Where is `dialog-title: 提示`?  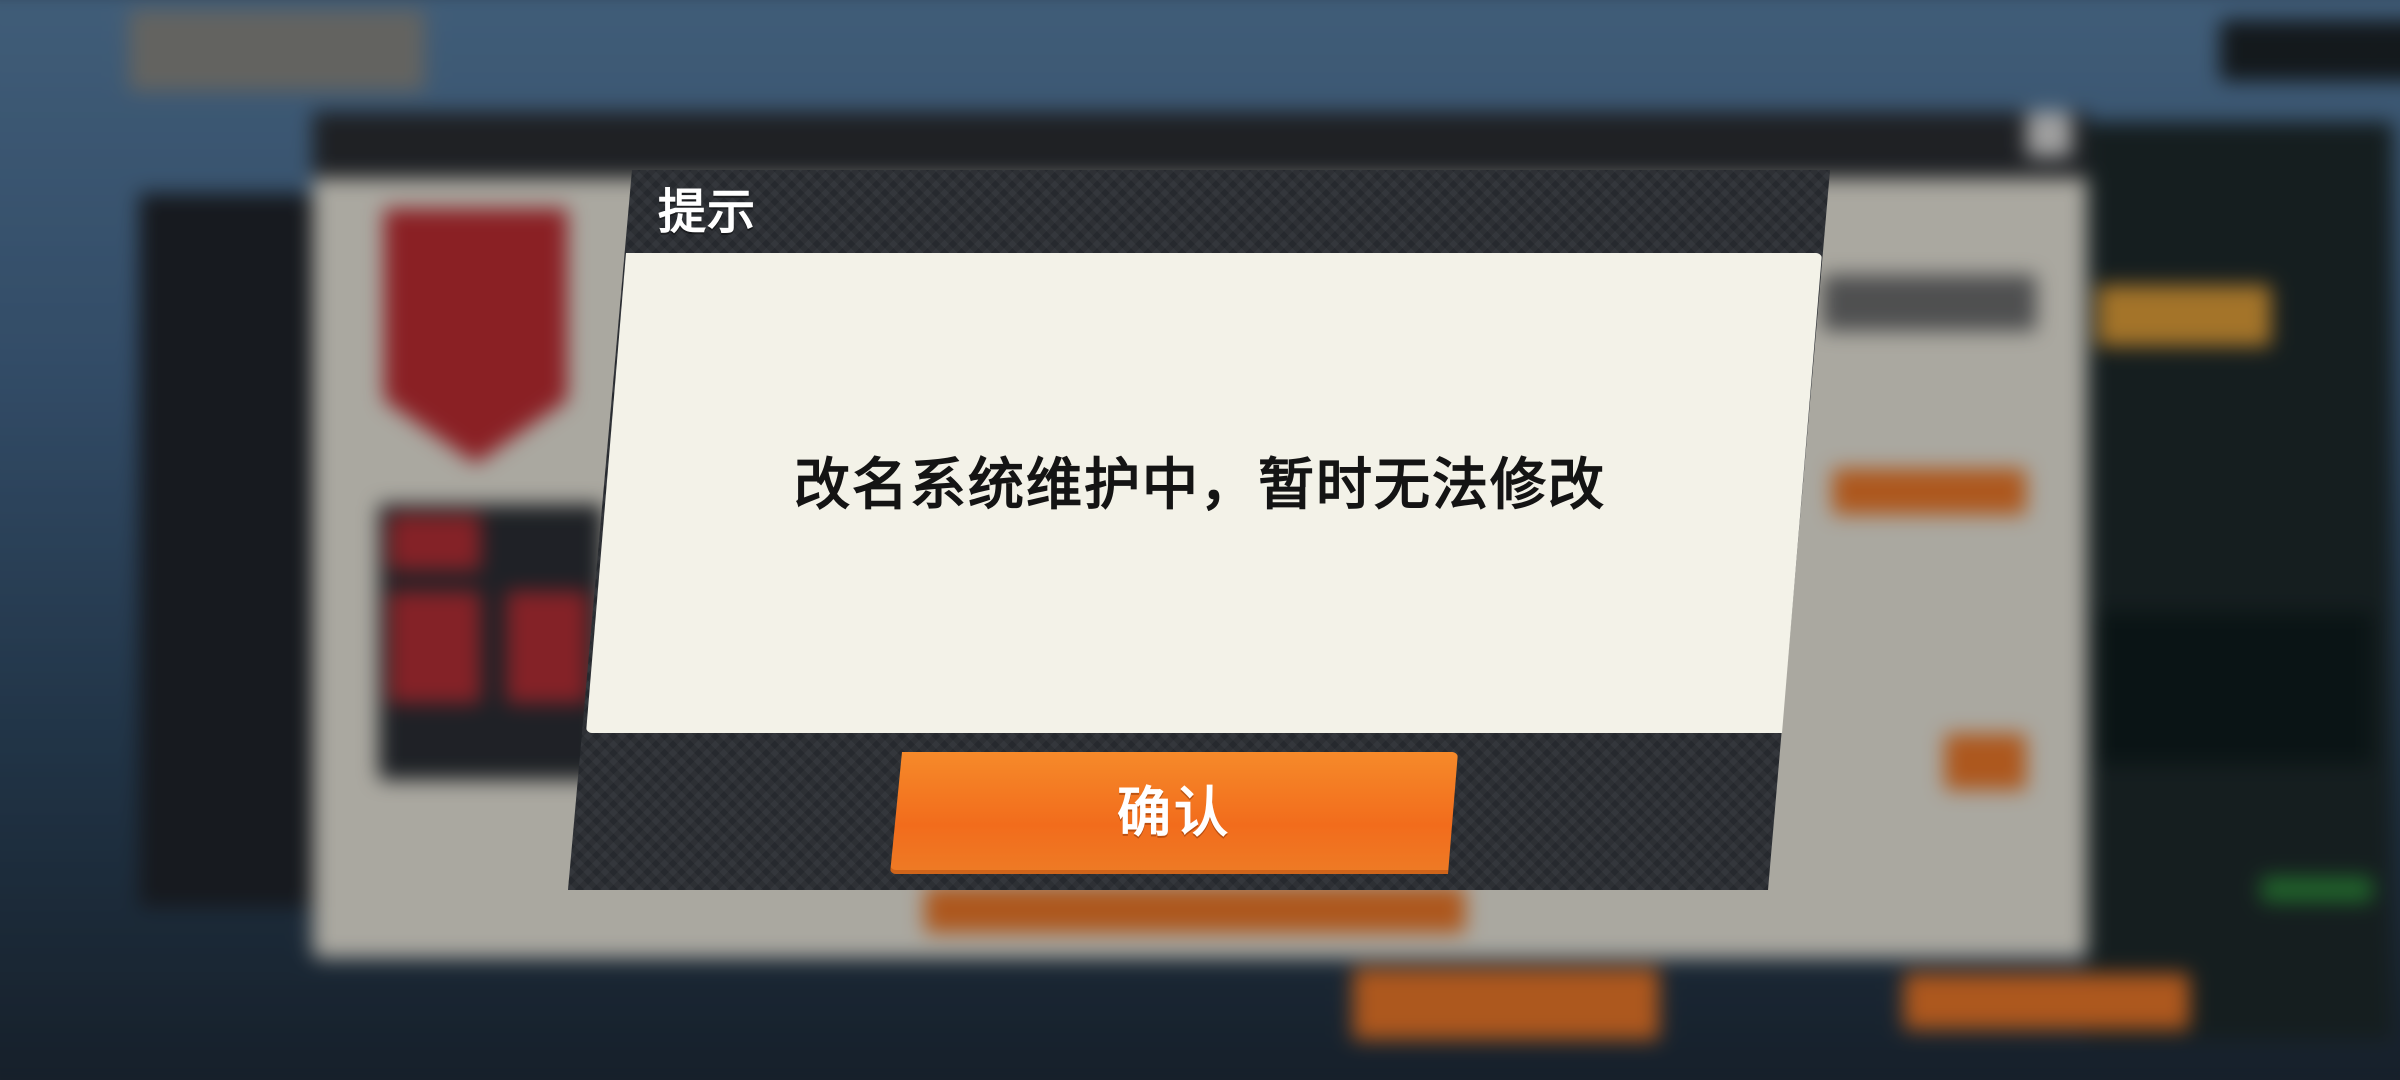 dialog-title: 提示 is located at coordinates (707, 212).